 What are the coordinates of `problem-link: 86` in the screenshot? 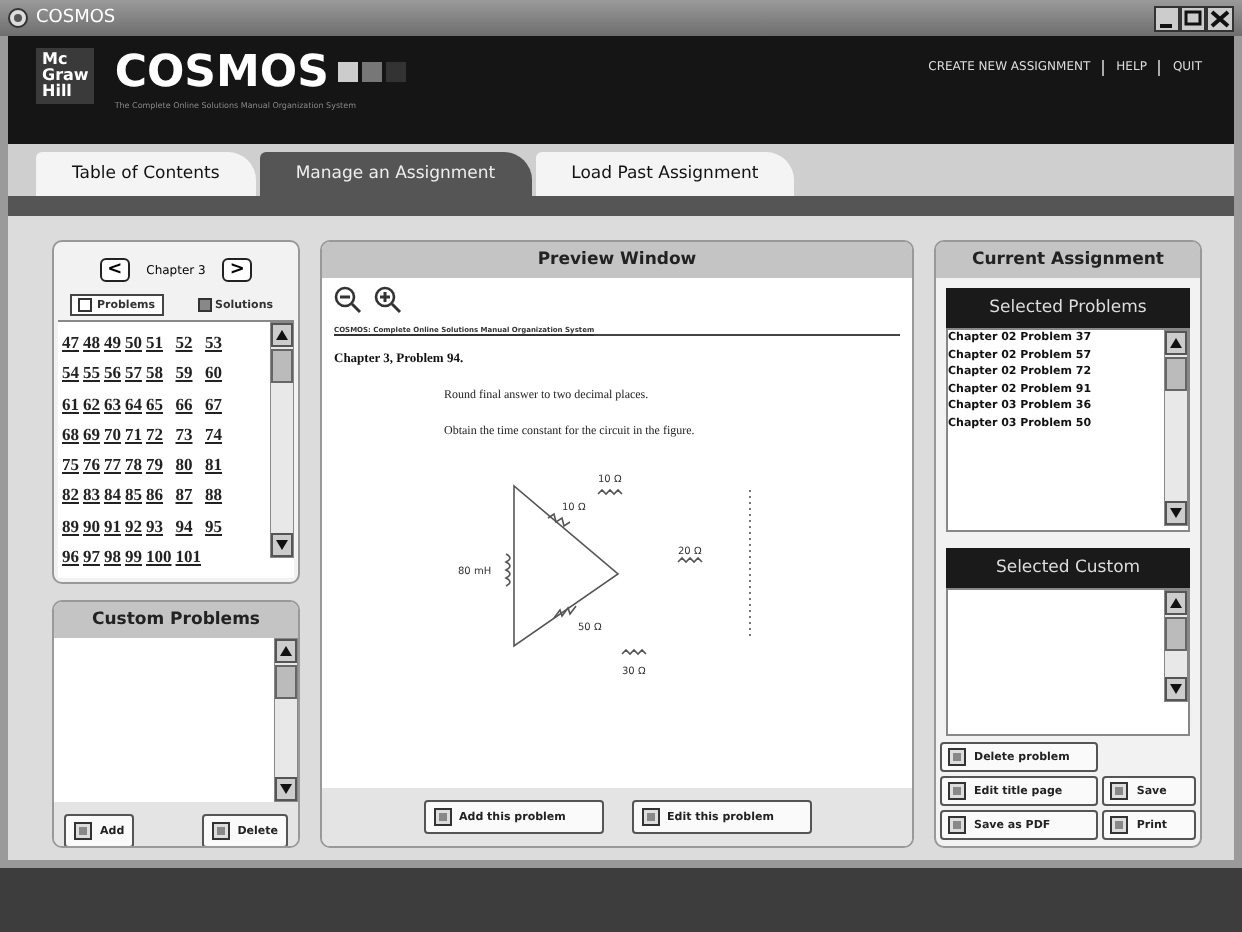 It's located at (159, 495).